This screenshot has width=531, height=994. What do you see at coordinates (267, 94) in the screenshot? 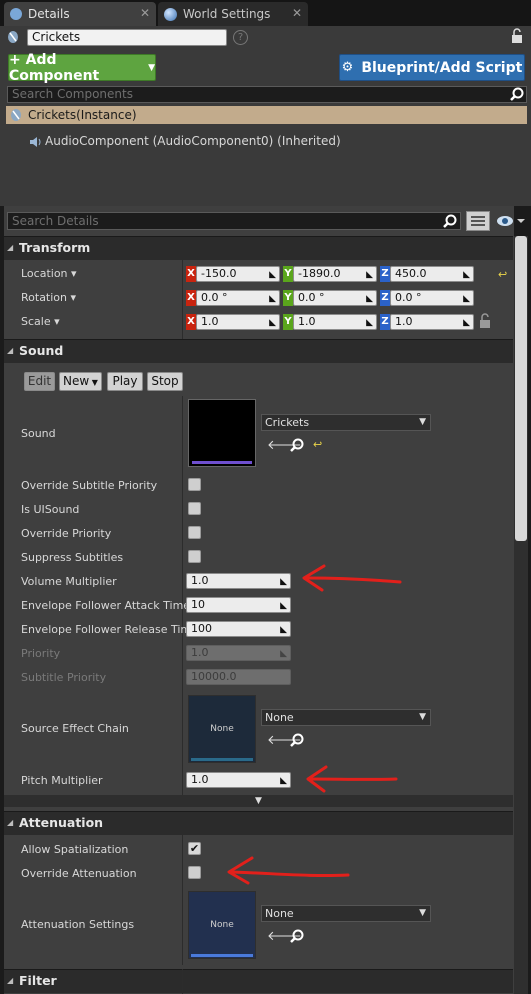
I see `component-search-input: Search Components` at bounding box center [267, 94].